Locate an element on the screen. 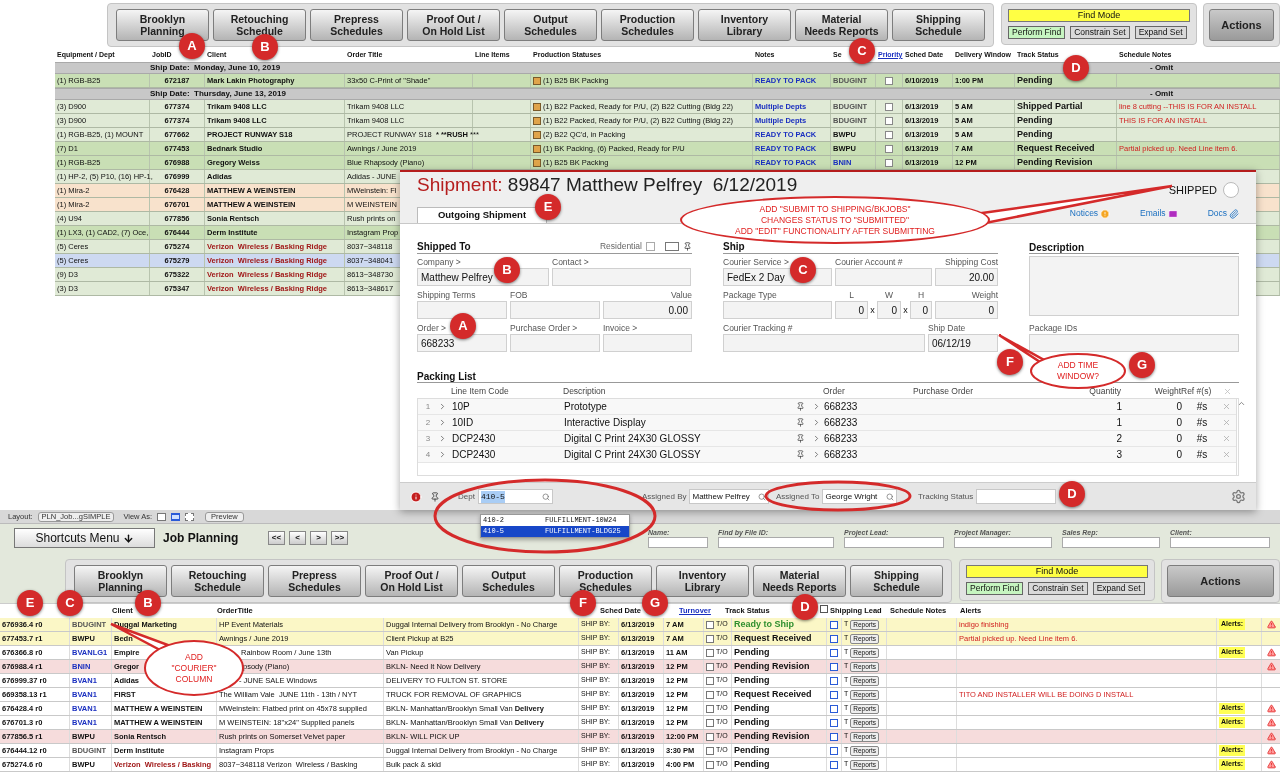  description-field is located at coordinates (1134, 286).